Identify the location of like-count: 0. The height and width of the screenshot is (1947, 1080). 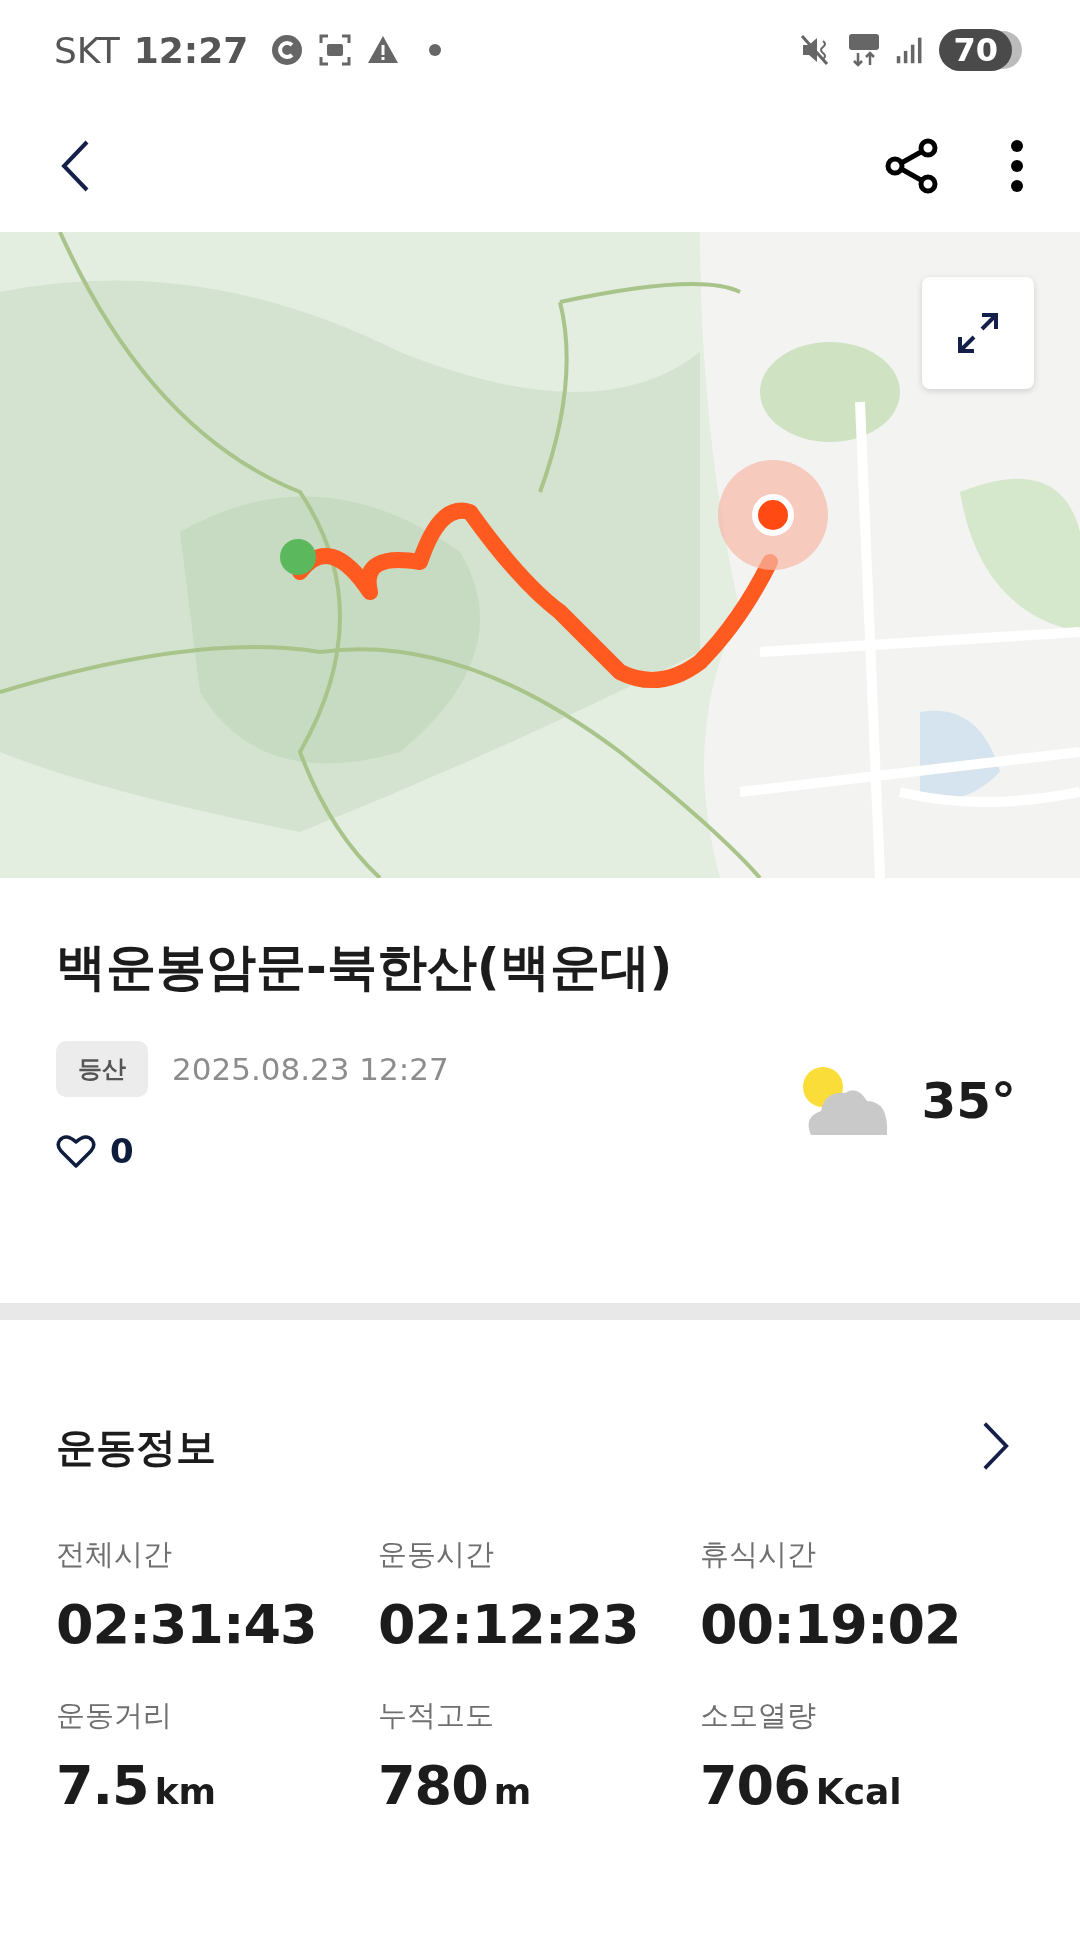
(122, 1151).